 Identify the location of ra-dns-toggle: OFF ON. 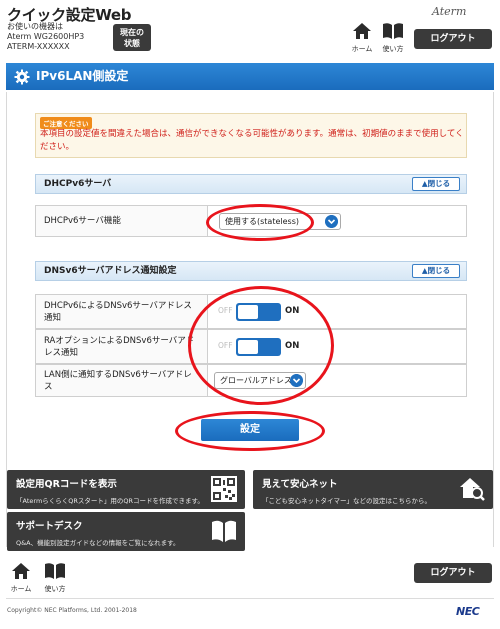
(258, 347).